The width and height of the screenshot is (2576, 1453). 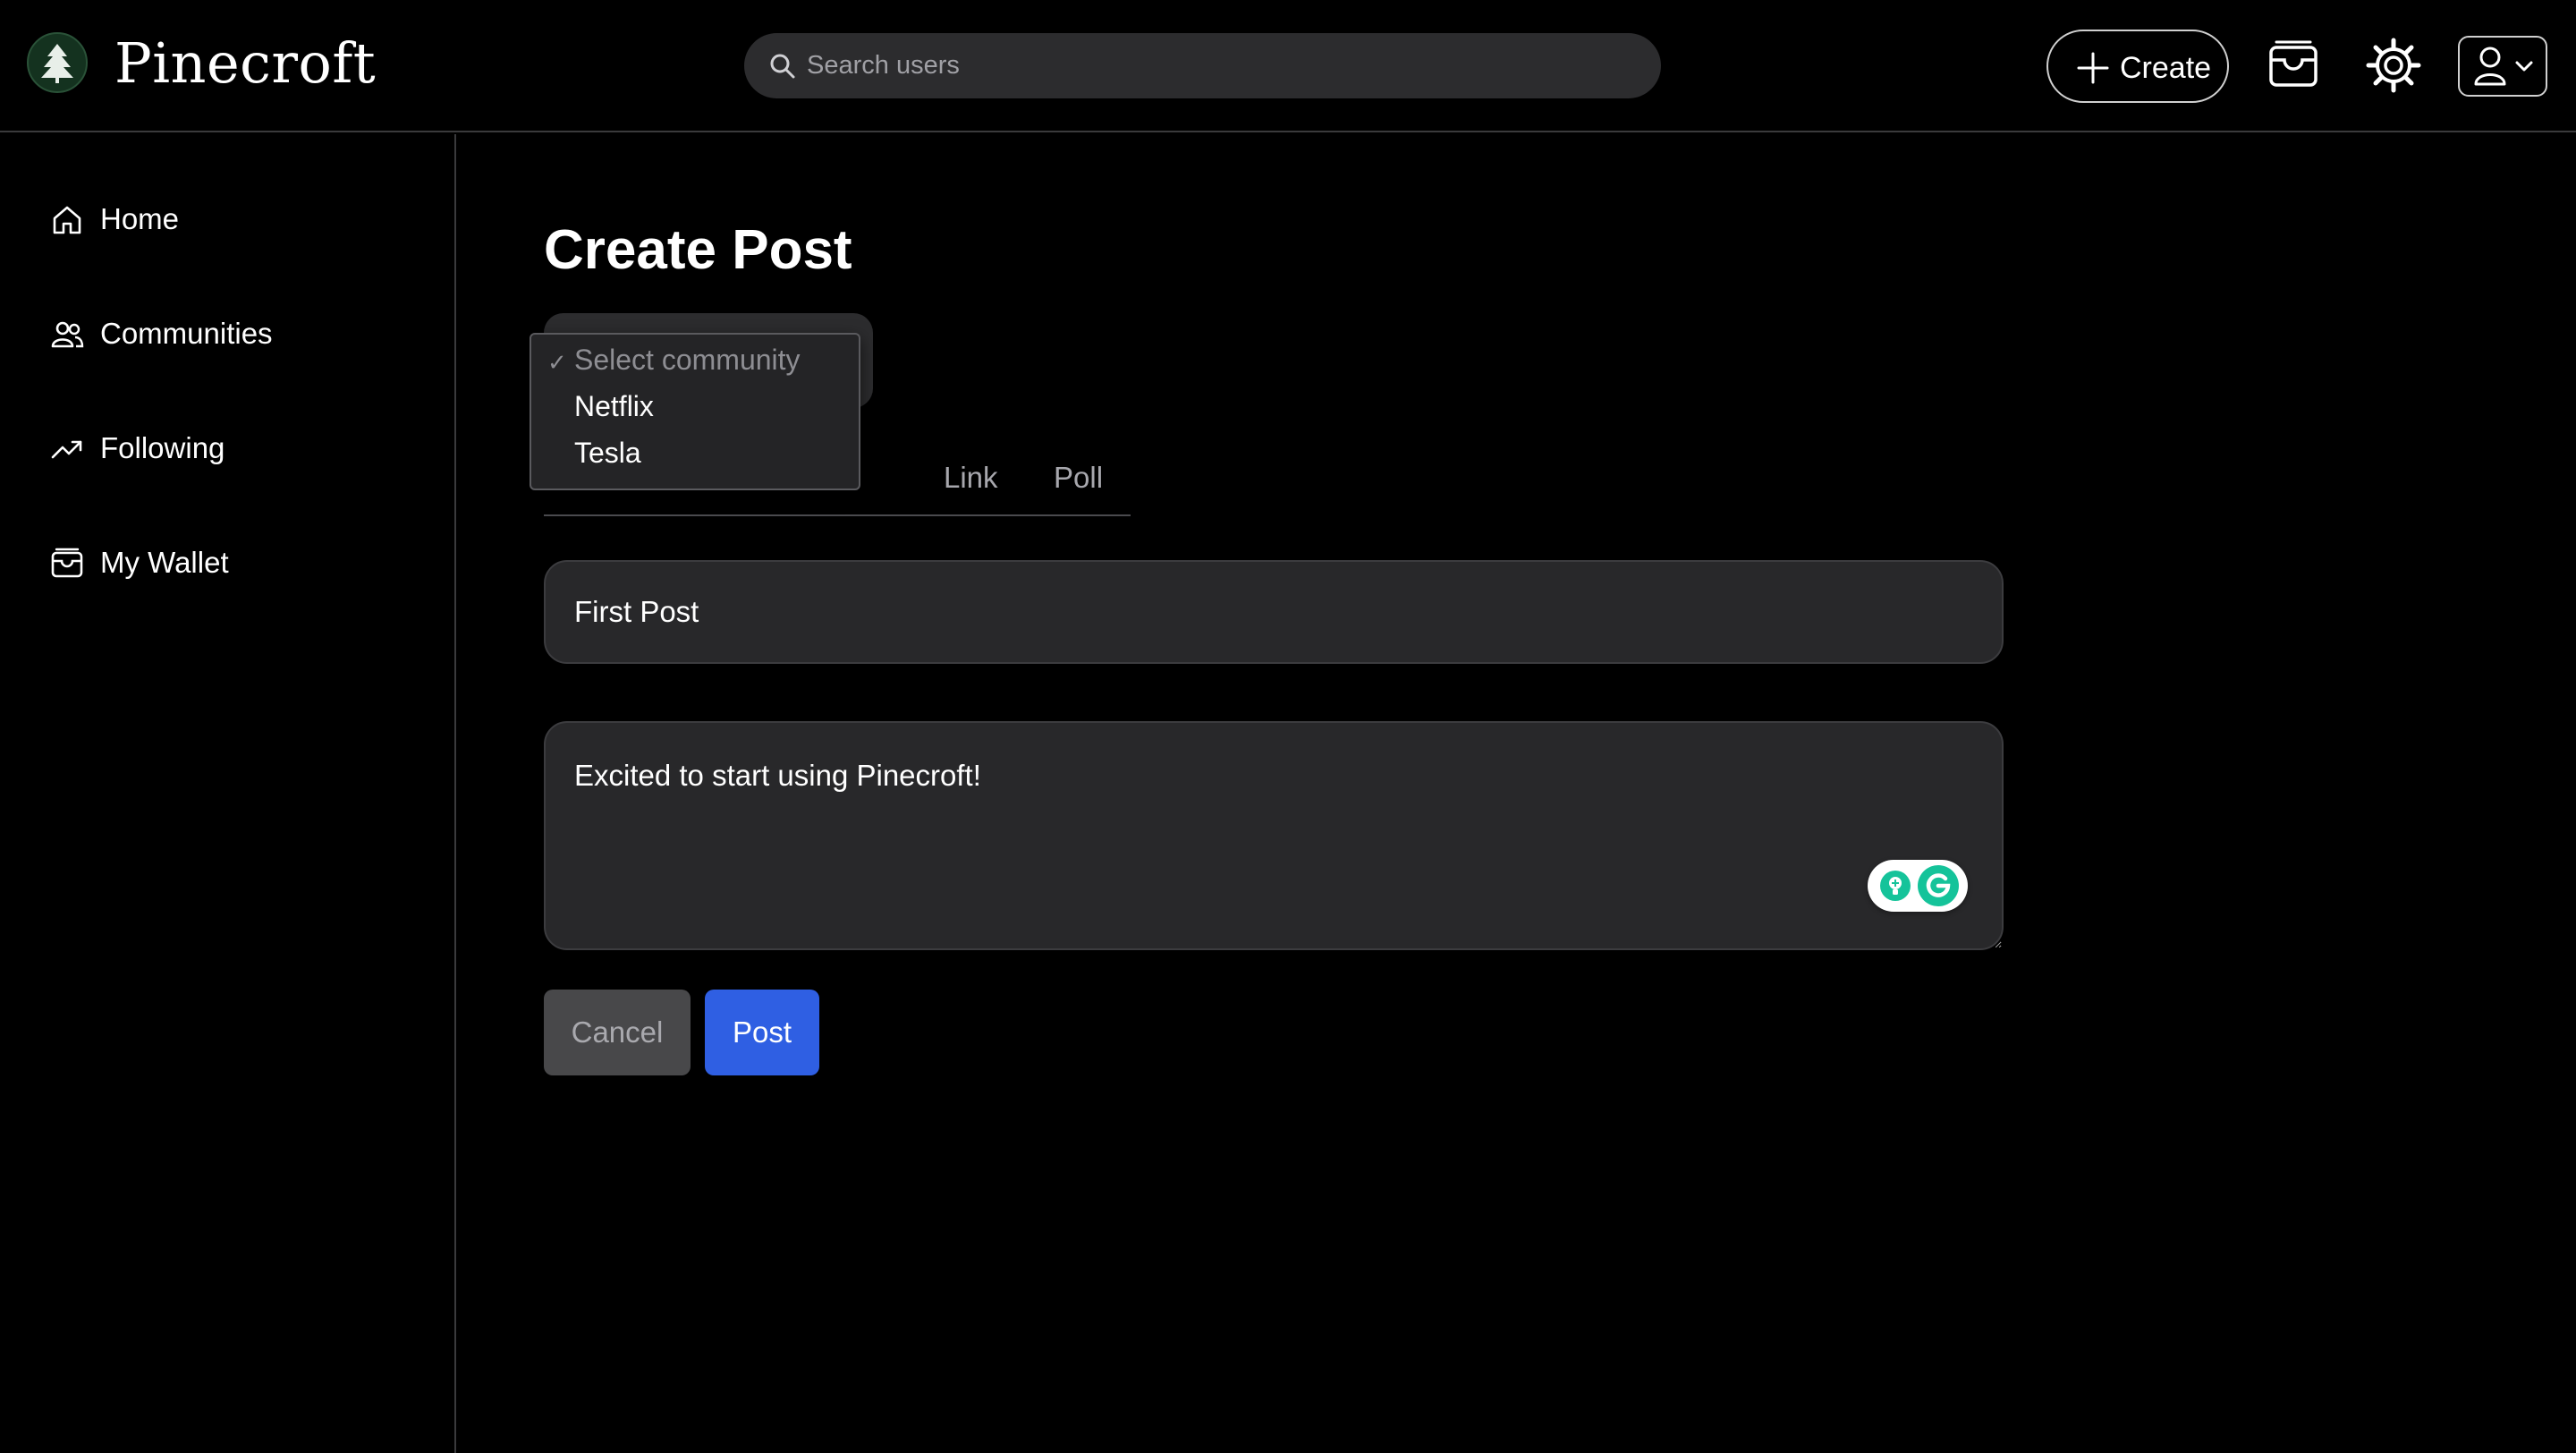 I want to click on tab-poll: Poll, so click(x=1078, y=478).